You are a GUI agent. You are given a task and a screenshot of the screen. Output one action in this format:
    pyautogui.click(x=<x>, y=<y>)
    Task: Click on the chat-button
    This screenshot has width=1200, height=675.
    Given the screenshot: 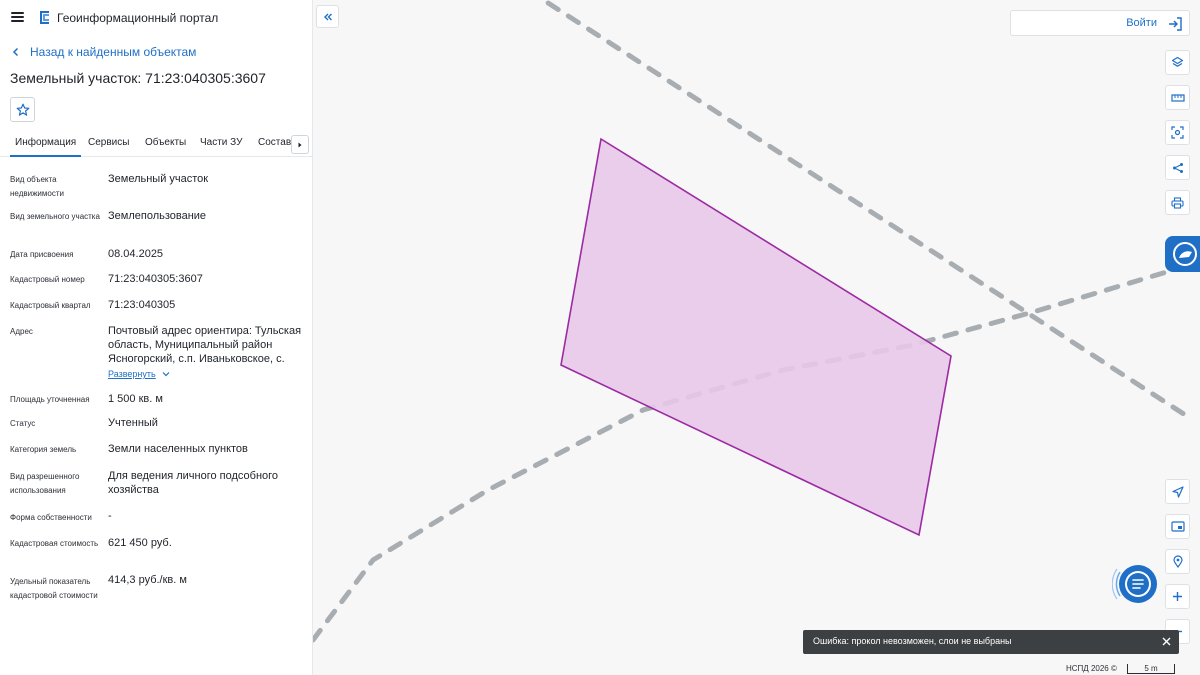 What is the action you would take?
    pyautogui.click(x=1136, y=584)
    